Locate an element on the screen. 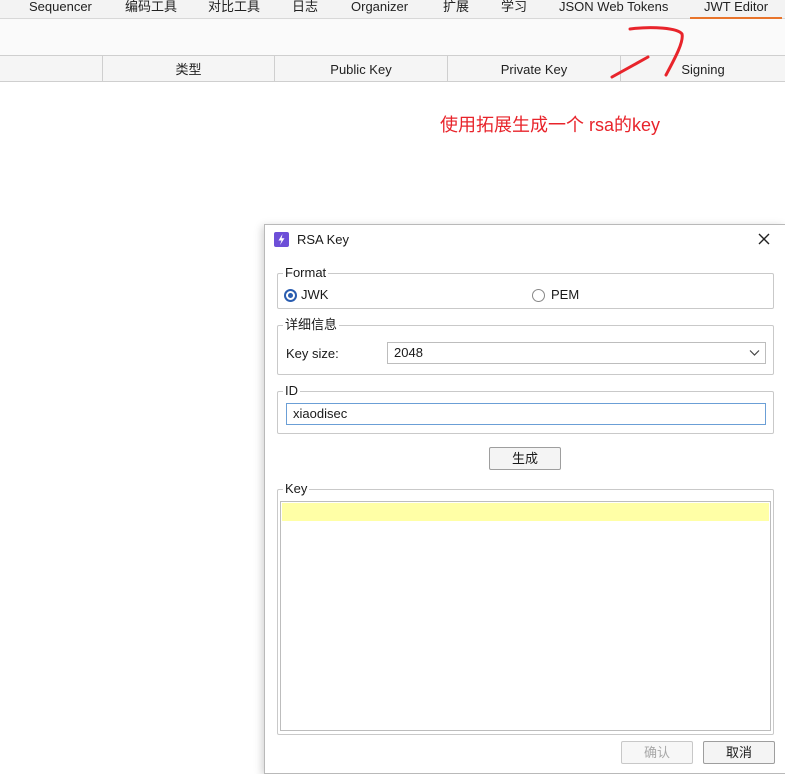  details-group: 详细信息 Key size: 2048 is located at coordinates (525, 346).